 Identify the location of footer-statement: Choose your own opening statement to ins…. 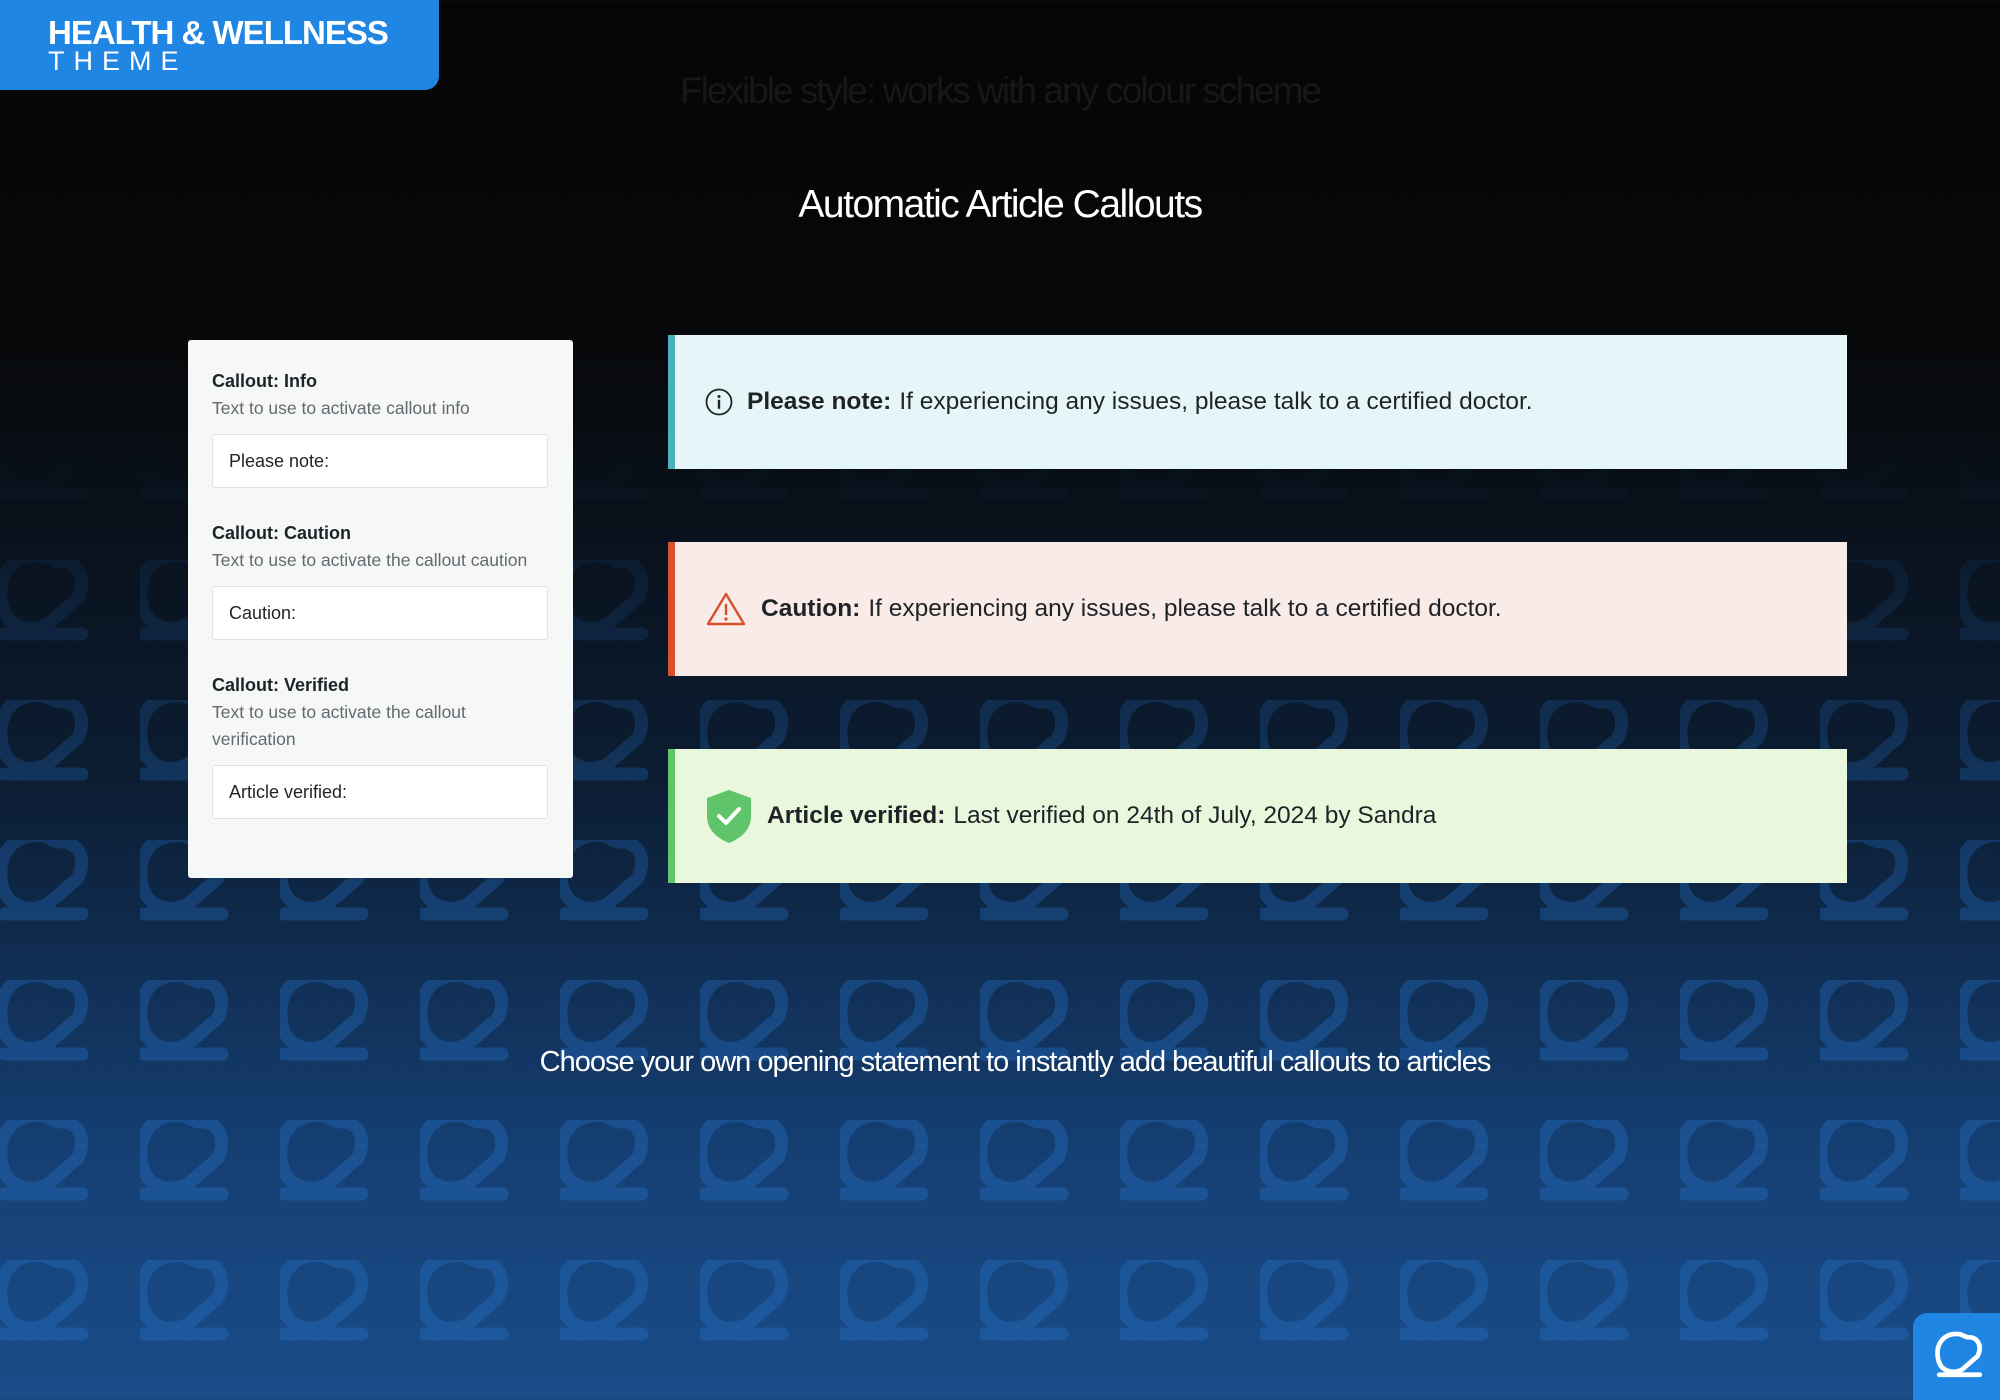
(1015, 1062).